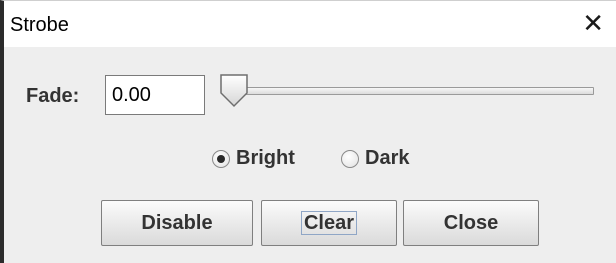 This screenshot has width=616, height=263. I want to click on disable-button-label: Disable, so click(177, 223).